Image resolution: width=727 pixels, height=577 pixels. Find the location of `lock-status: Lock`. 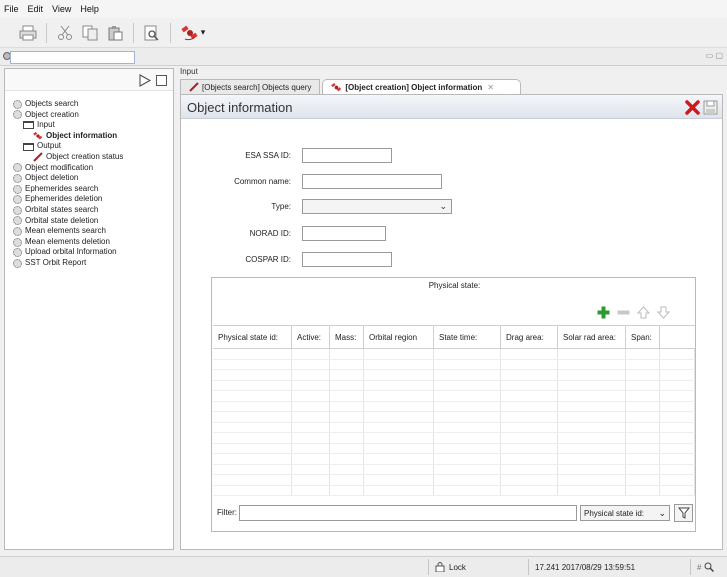

lock-status: Lock is located at coordinates (476, 567).